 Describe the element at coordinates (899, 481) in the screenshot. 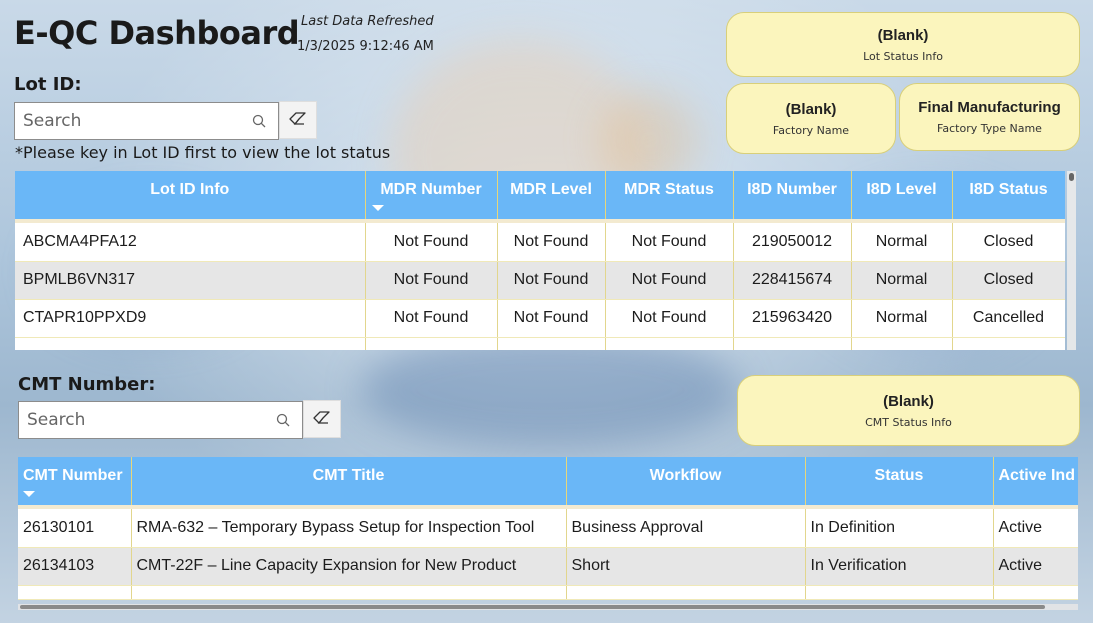

I see `col-status: Status` at that location.